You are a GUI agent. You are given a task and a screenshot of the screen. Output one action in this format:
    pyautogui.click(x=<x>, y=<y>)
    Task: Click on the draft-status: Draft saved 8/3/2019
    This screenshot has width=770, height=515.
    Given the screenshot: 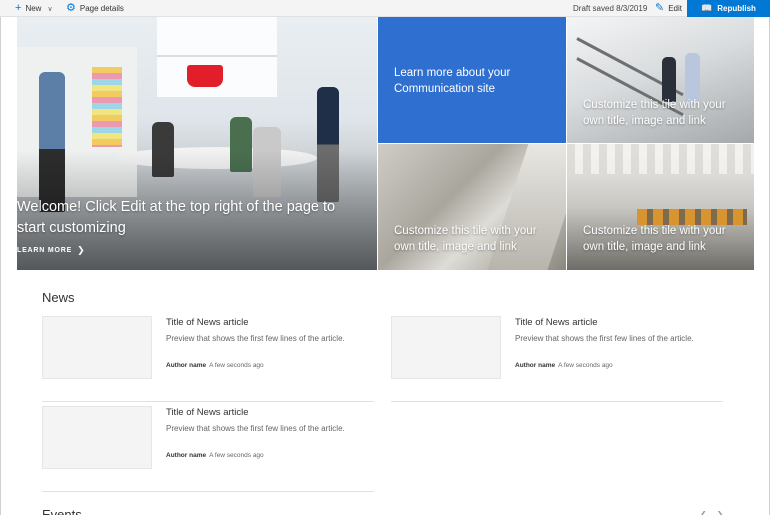 What is the action you would take?
    pyautogui.click(x=610, y=8)
    